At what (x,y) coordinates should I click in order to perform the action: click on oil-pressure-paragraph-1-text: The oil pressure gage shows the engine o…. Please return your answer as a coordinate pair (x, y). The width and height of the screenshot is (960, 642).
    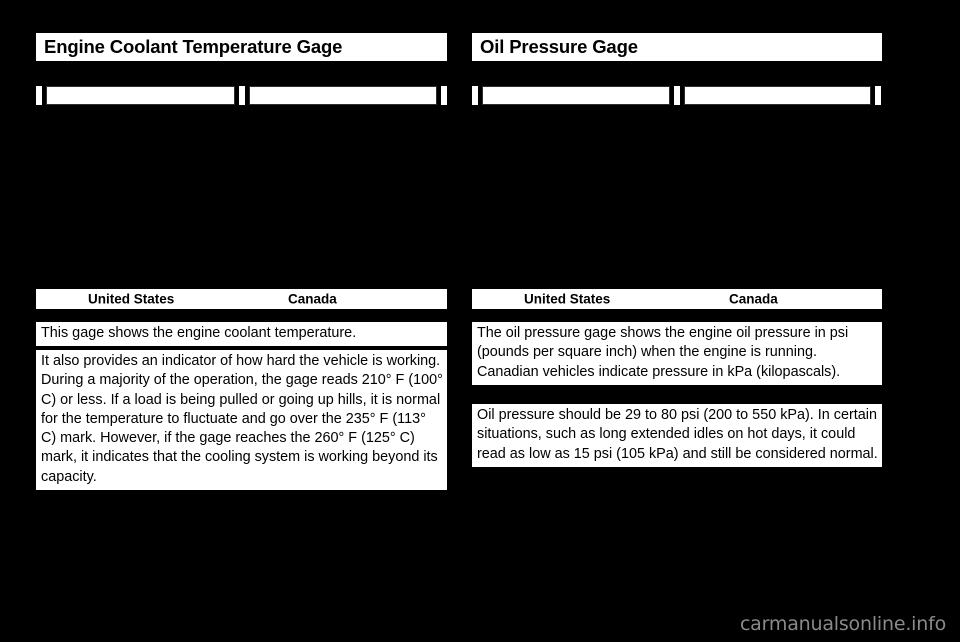
    Looking at the image, I should click on (663, 352).